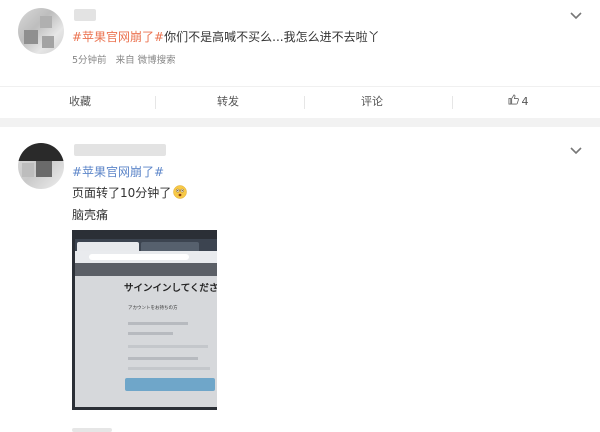  What do you see at coordinates (92, 430) in the screenshot?
I see `next-post-cutoff` at bounding box center [92, 430].